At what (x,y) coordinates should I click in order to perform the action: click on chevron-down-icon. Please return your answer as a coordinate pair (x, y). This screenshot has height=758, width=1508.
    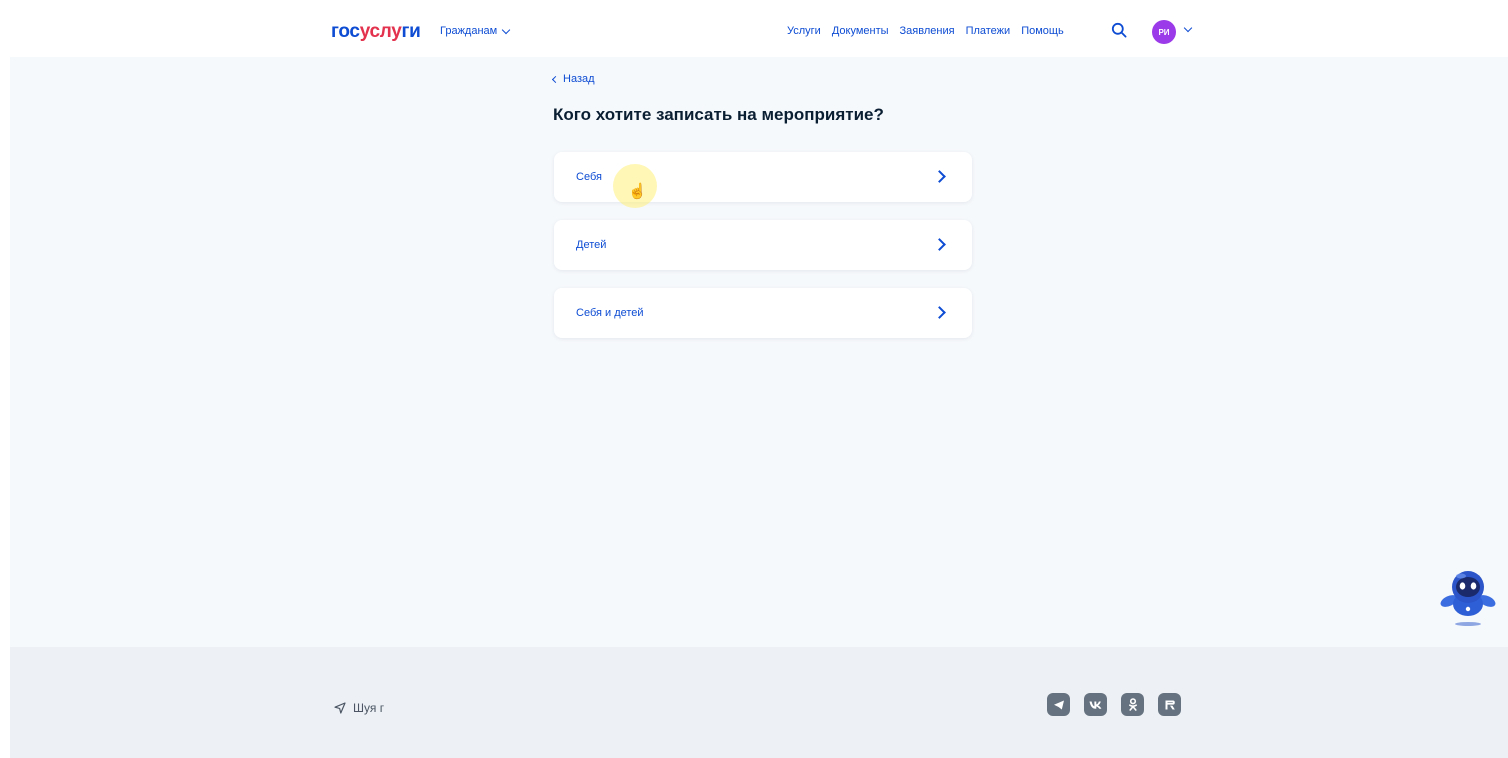
    Looking at the image, I should click on (506, 29).